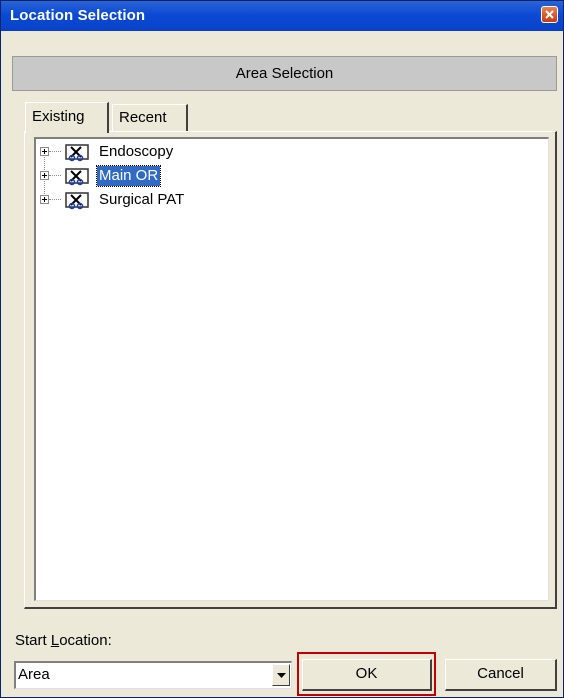 This screenshot has height=698, width=564. I want to click on tree-item-label: Main OR, so click(128, 176).